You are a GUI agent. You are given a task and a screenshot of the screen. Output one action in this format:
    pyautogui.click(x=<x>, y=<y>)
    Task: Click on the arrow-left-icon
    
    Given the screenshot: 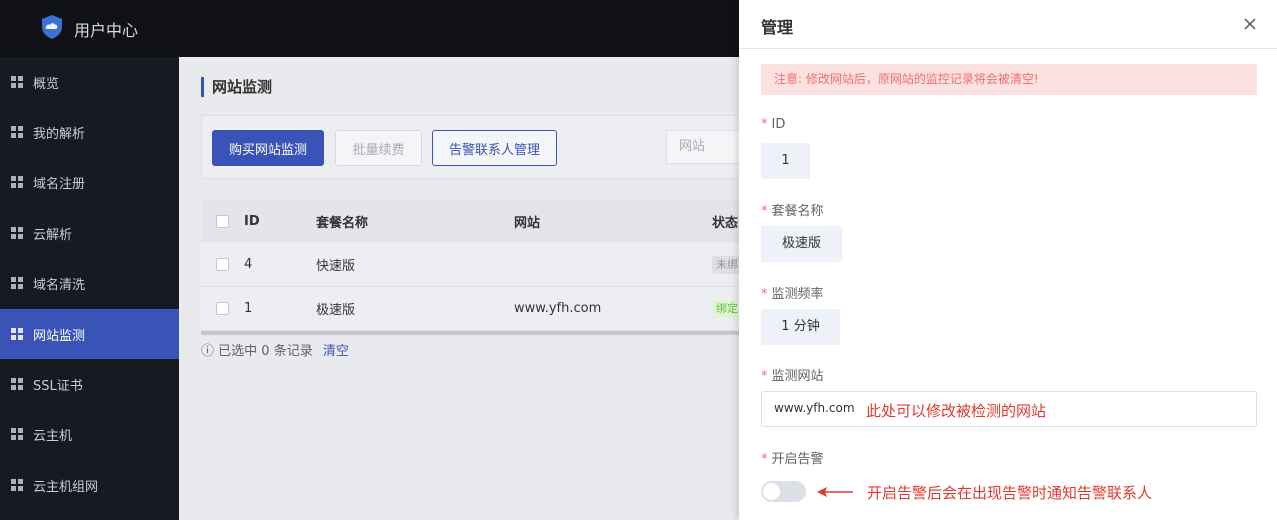 What is the action you would take?
    pyautogui.click(x=835, y=492)
    